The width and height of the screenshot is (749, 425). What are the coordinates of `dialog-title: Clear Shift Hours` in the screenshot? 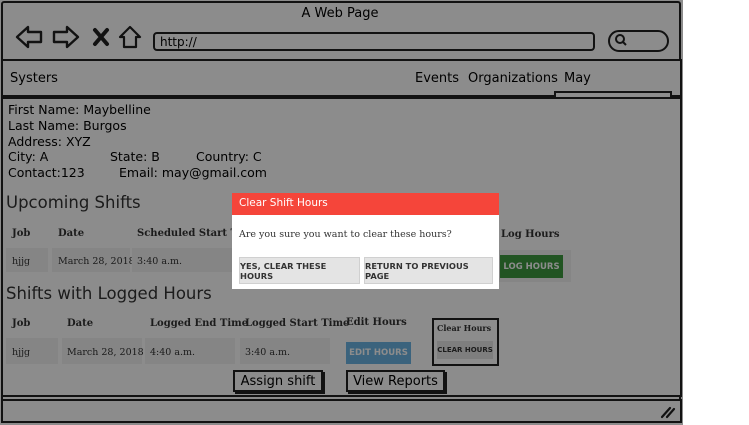 It's located at (365, 204).